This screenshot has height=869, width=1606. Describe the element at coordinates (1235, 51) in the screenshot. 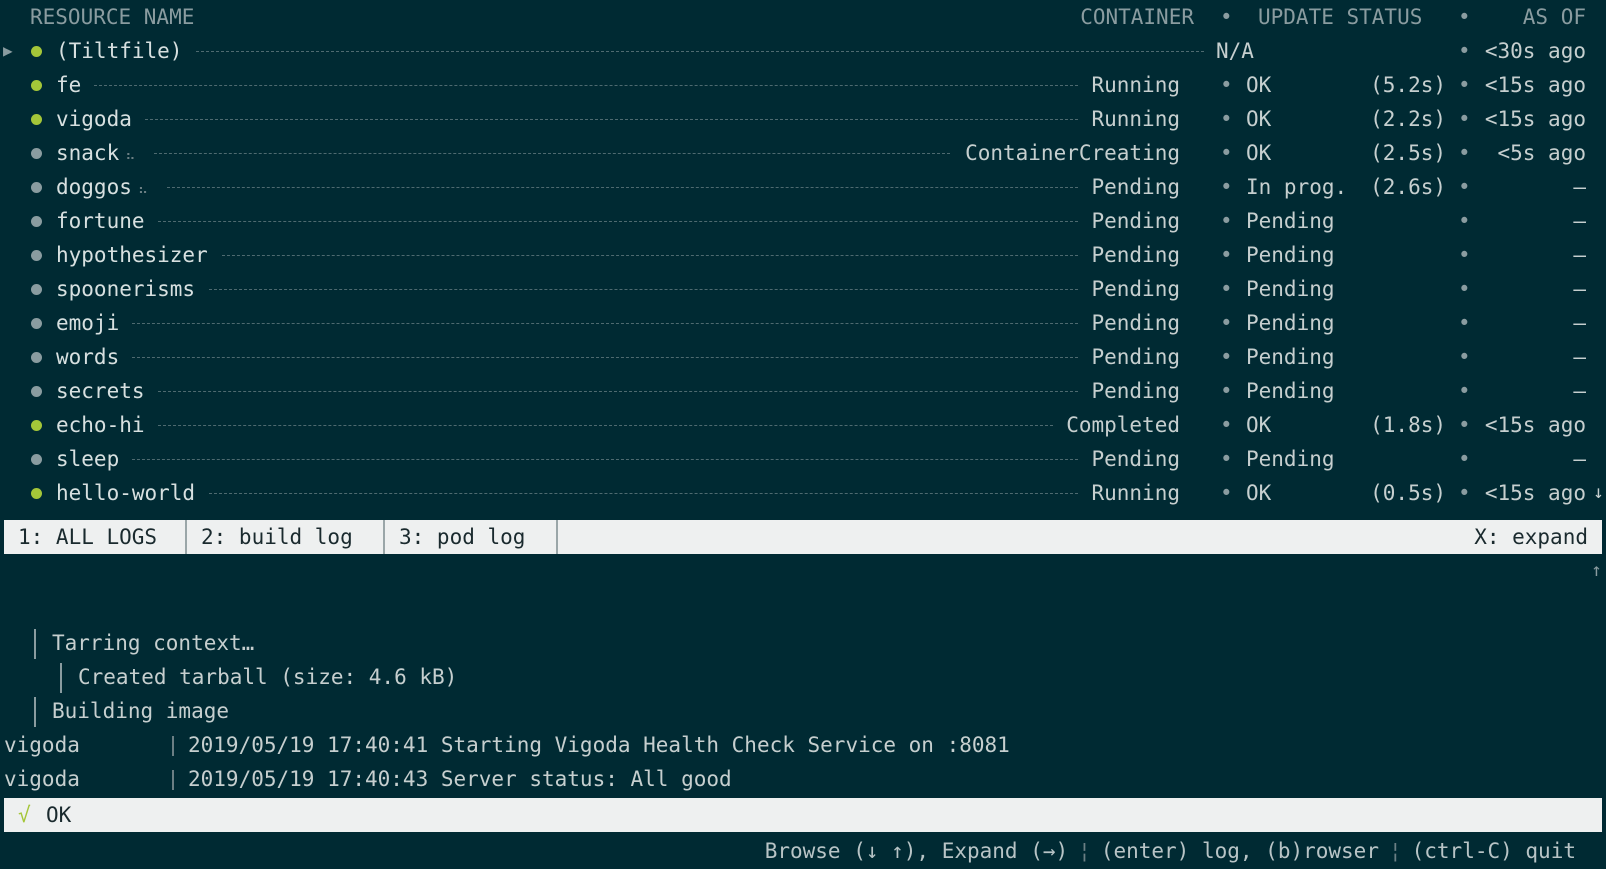

I see `update-status: N/A` at that location.